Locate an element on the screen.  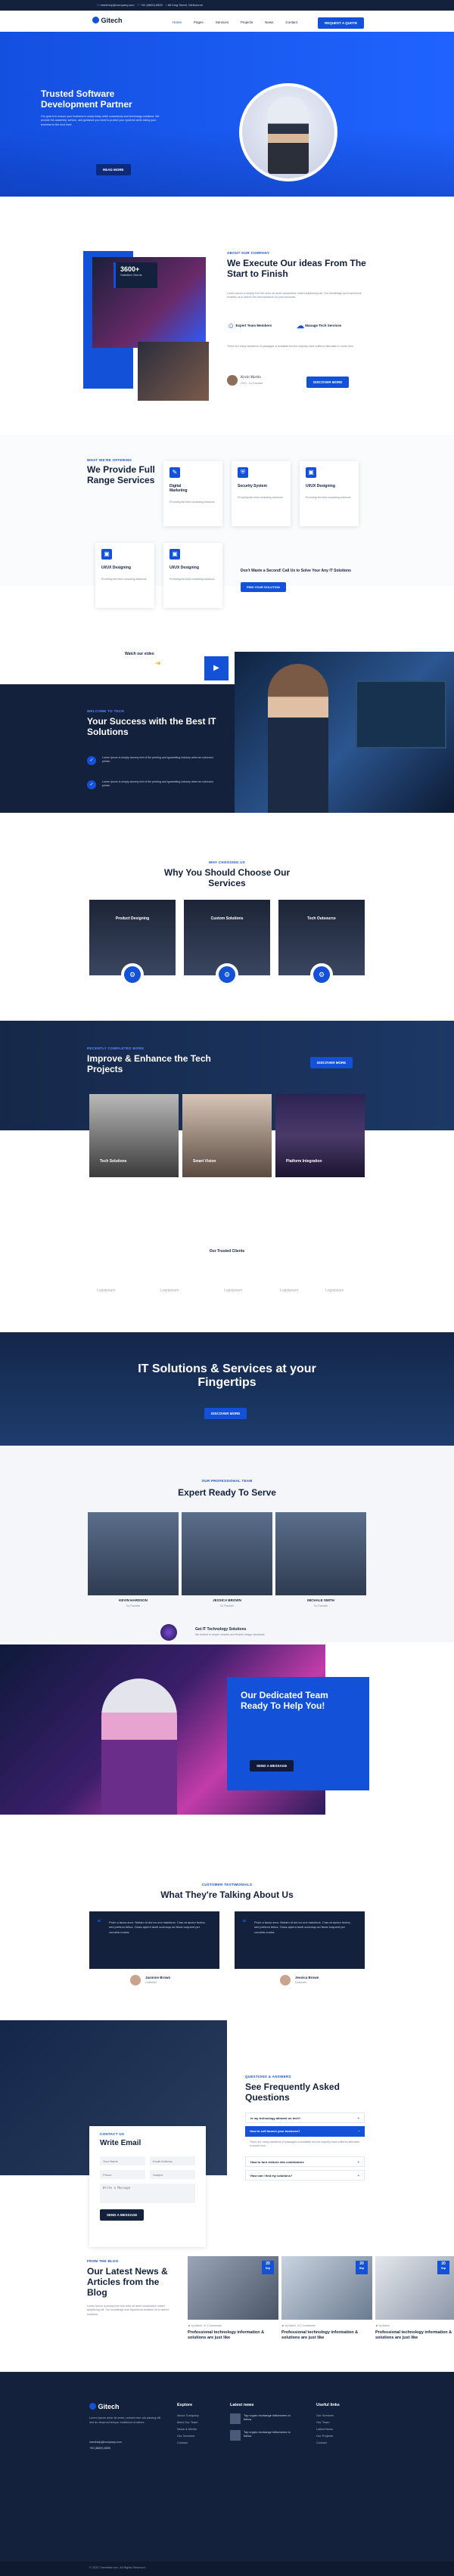
team-member-role: Co Founder is located at coordinates (320, 1606).